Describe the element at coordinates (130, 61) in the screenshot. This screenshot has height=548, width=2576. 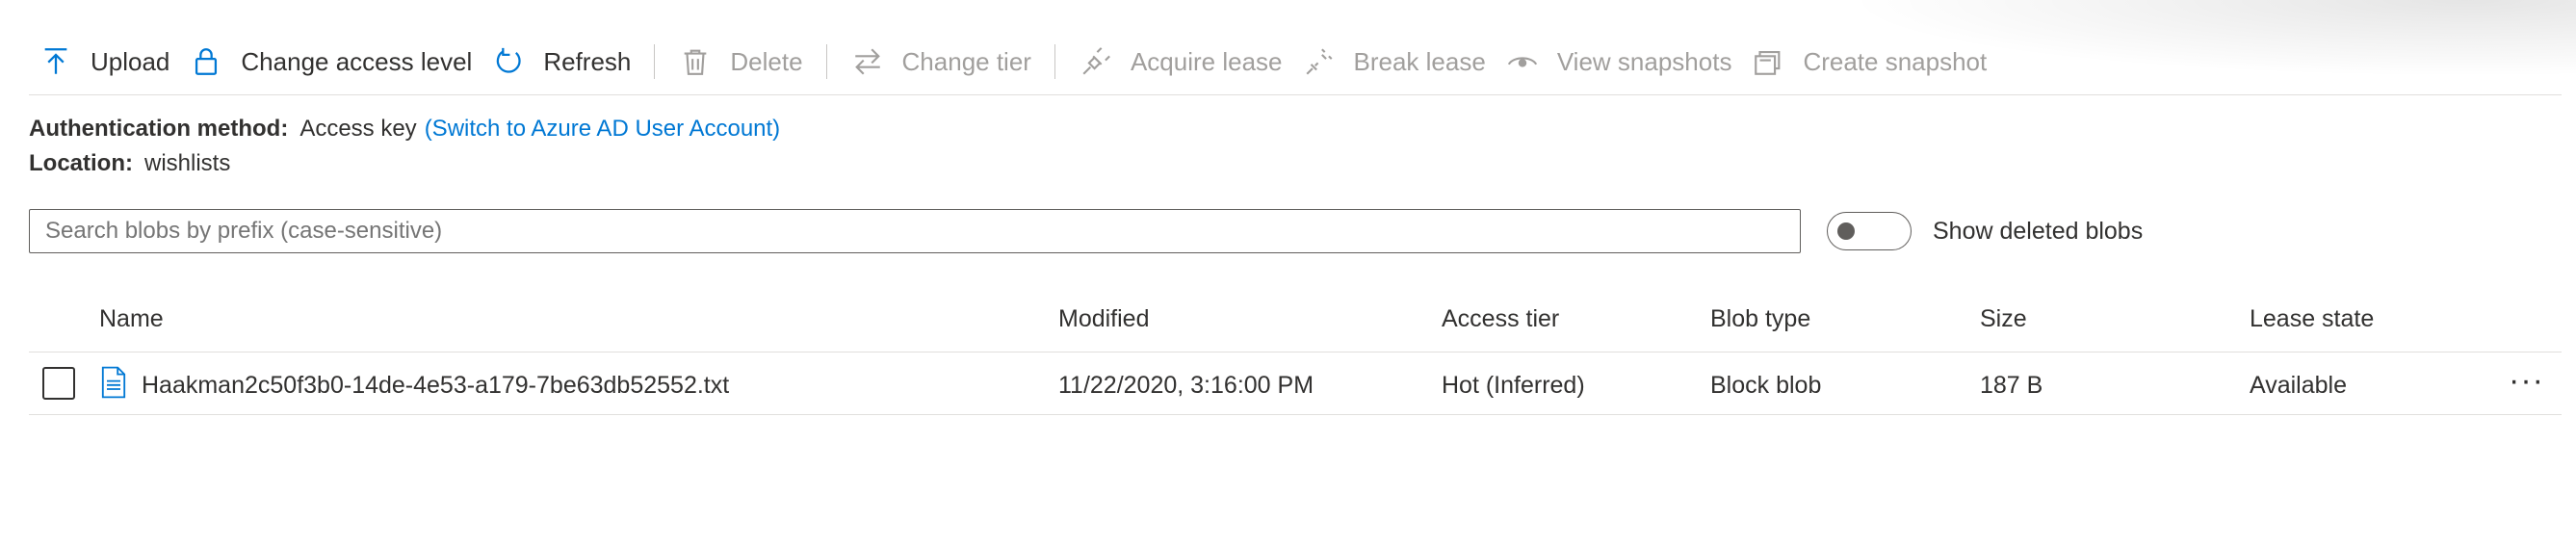
I see `upload-label: Upload` at that location.